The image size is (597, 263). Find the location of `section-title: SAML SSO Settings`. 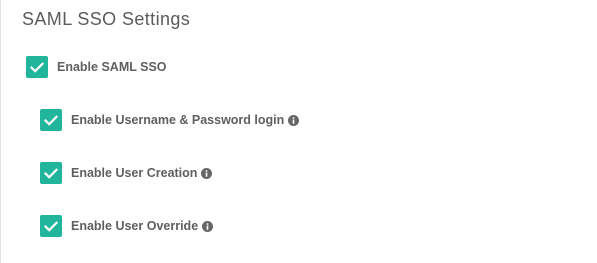

section-title: SAML SSO Settings is located at coordinates (106, 19).